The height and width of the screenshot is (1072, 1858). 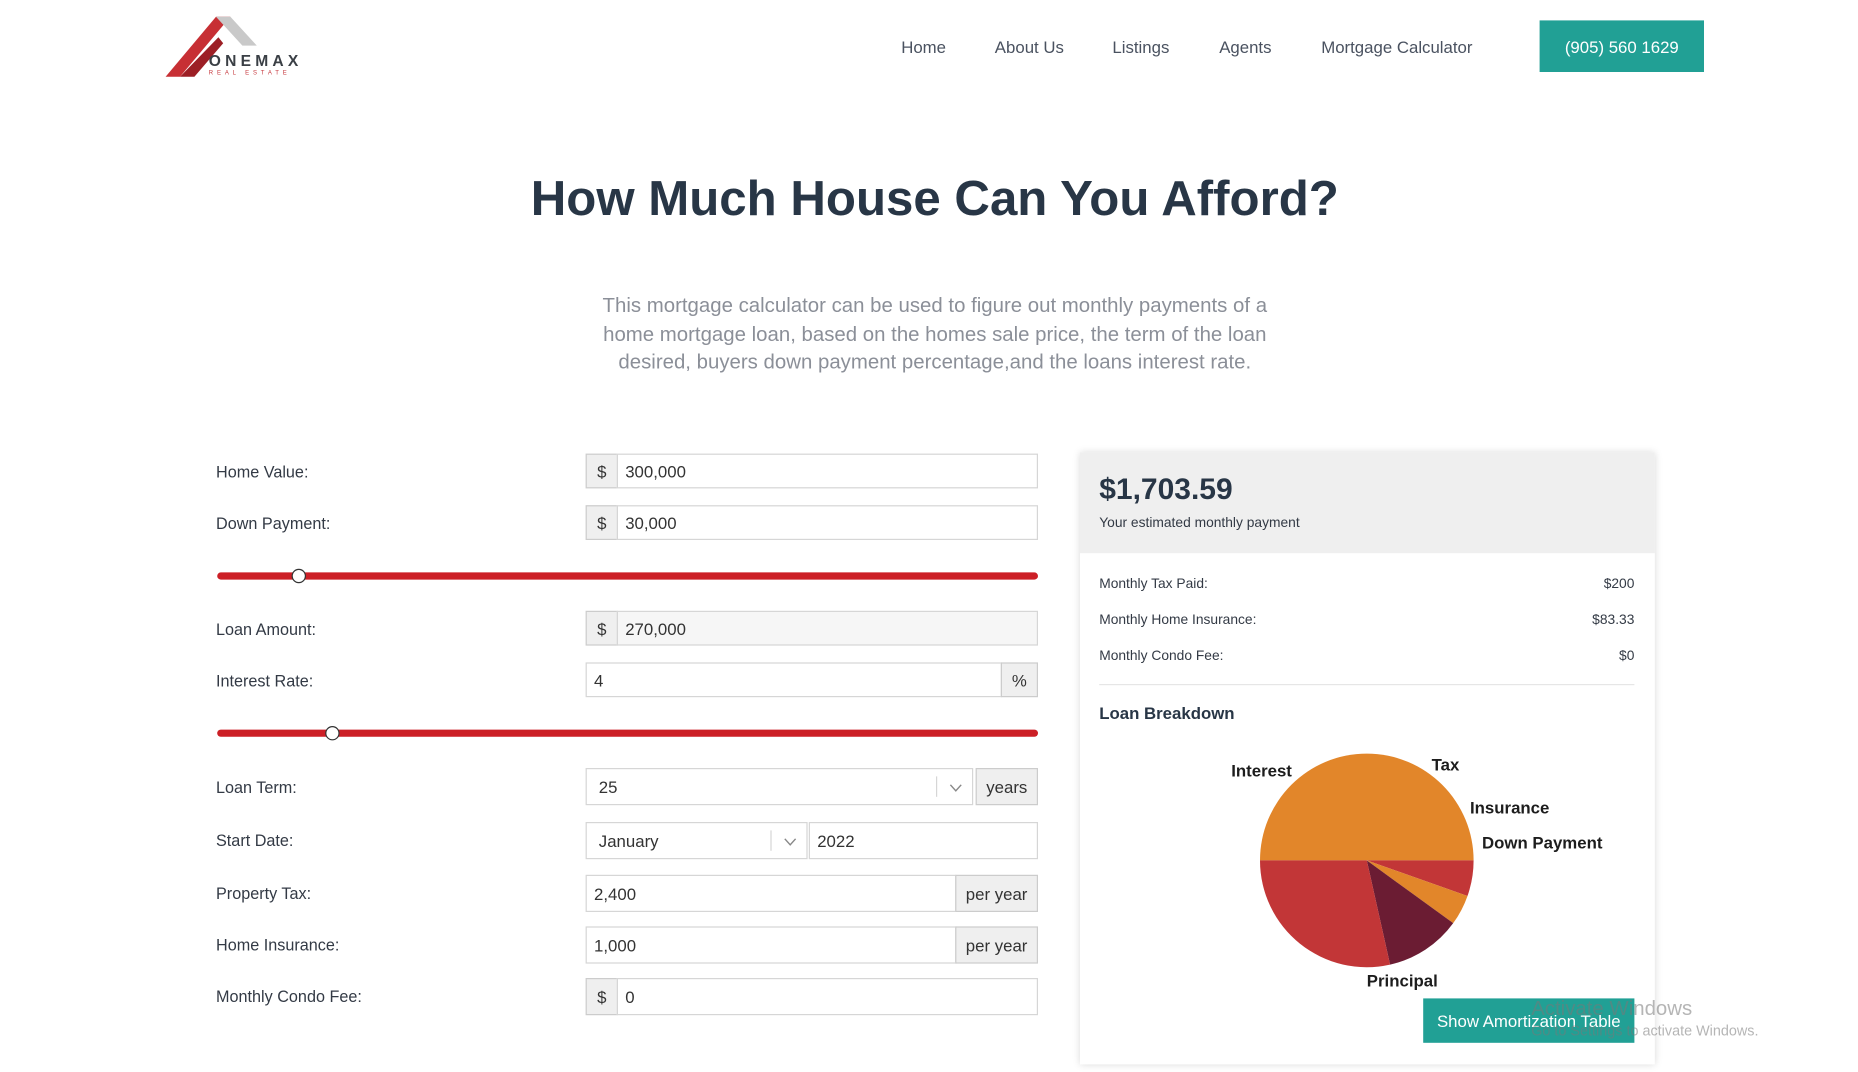 What do you see at coordinates (1019, 680) in the screenshot?
I see `percent-addon: %` at bounding box center [1019, 680].